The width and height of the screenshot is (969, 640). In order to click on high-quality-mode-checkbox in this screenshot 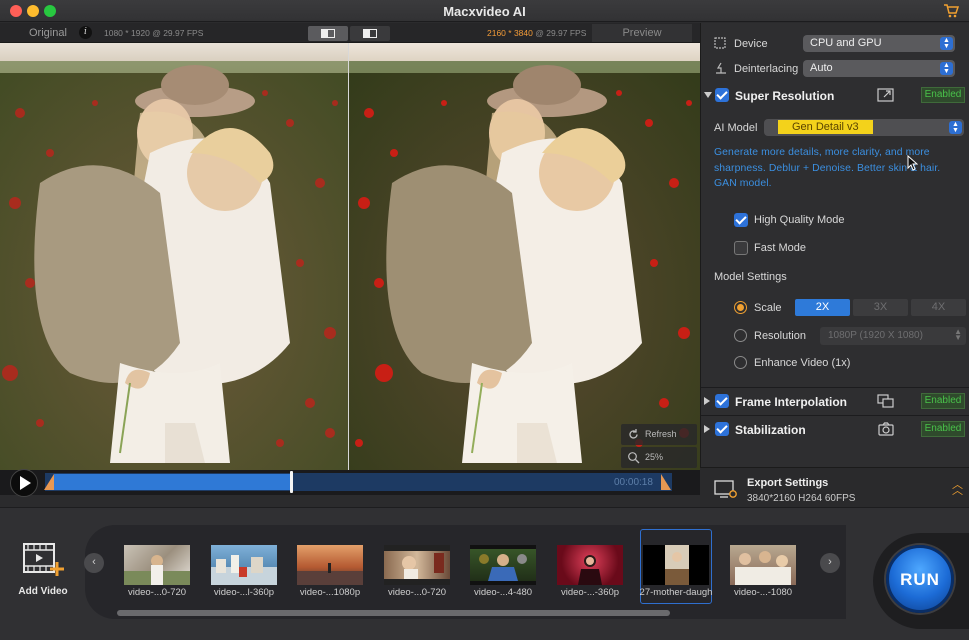, I will do `click(741, 220)`.